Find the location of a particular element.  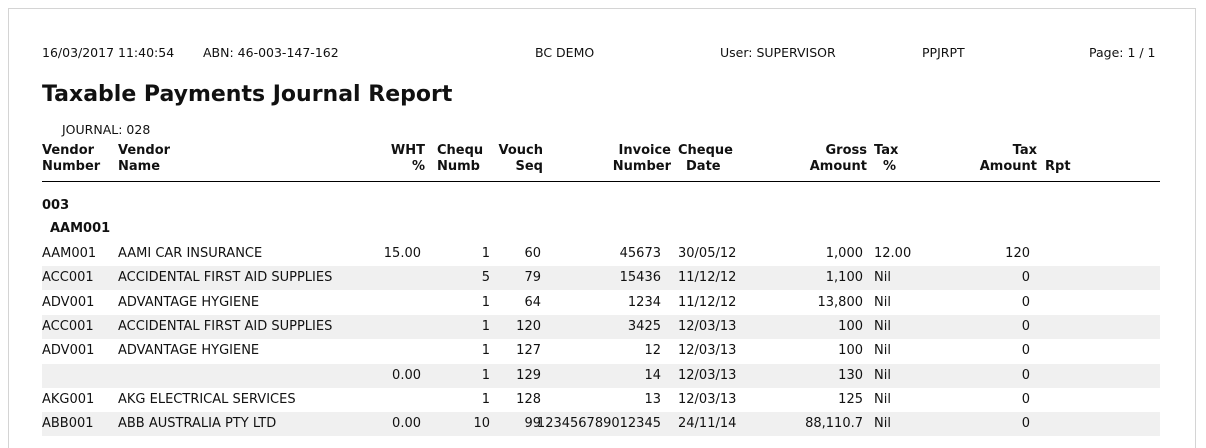

report-company: BC DEMO is located at coordinates (565, 52).